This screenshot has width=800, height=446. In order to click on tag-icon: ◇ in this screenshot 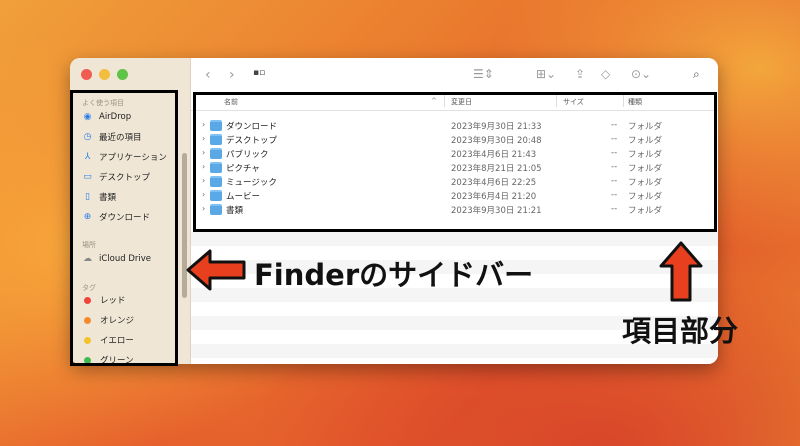, I will do `click(605, 74)`.